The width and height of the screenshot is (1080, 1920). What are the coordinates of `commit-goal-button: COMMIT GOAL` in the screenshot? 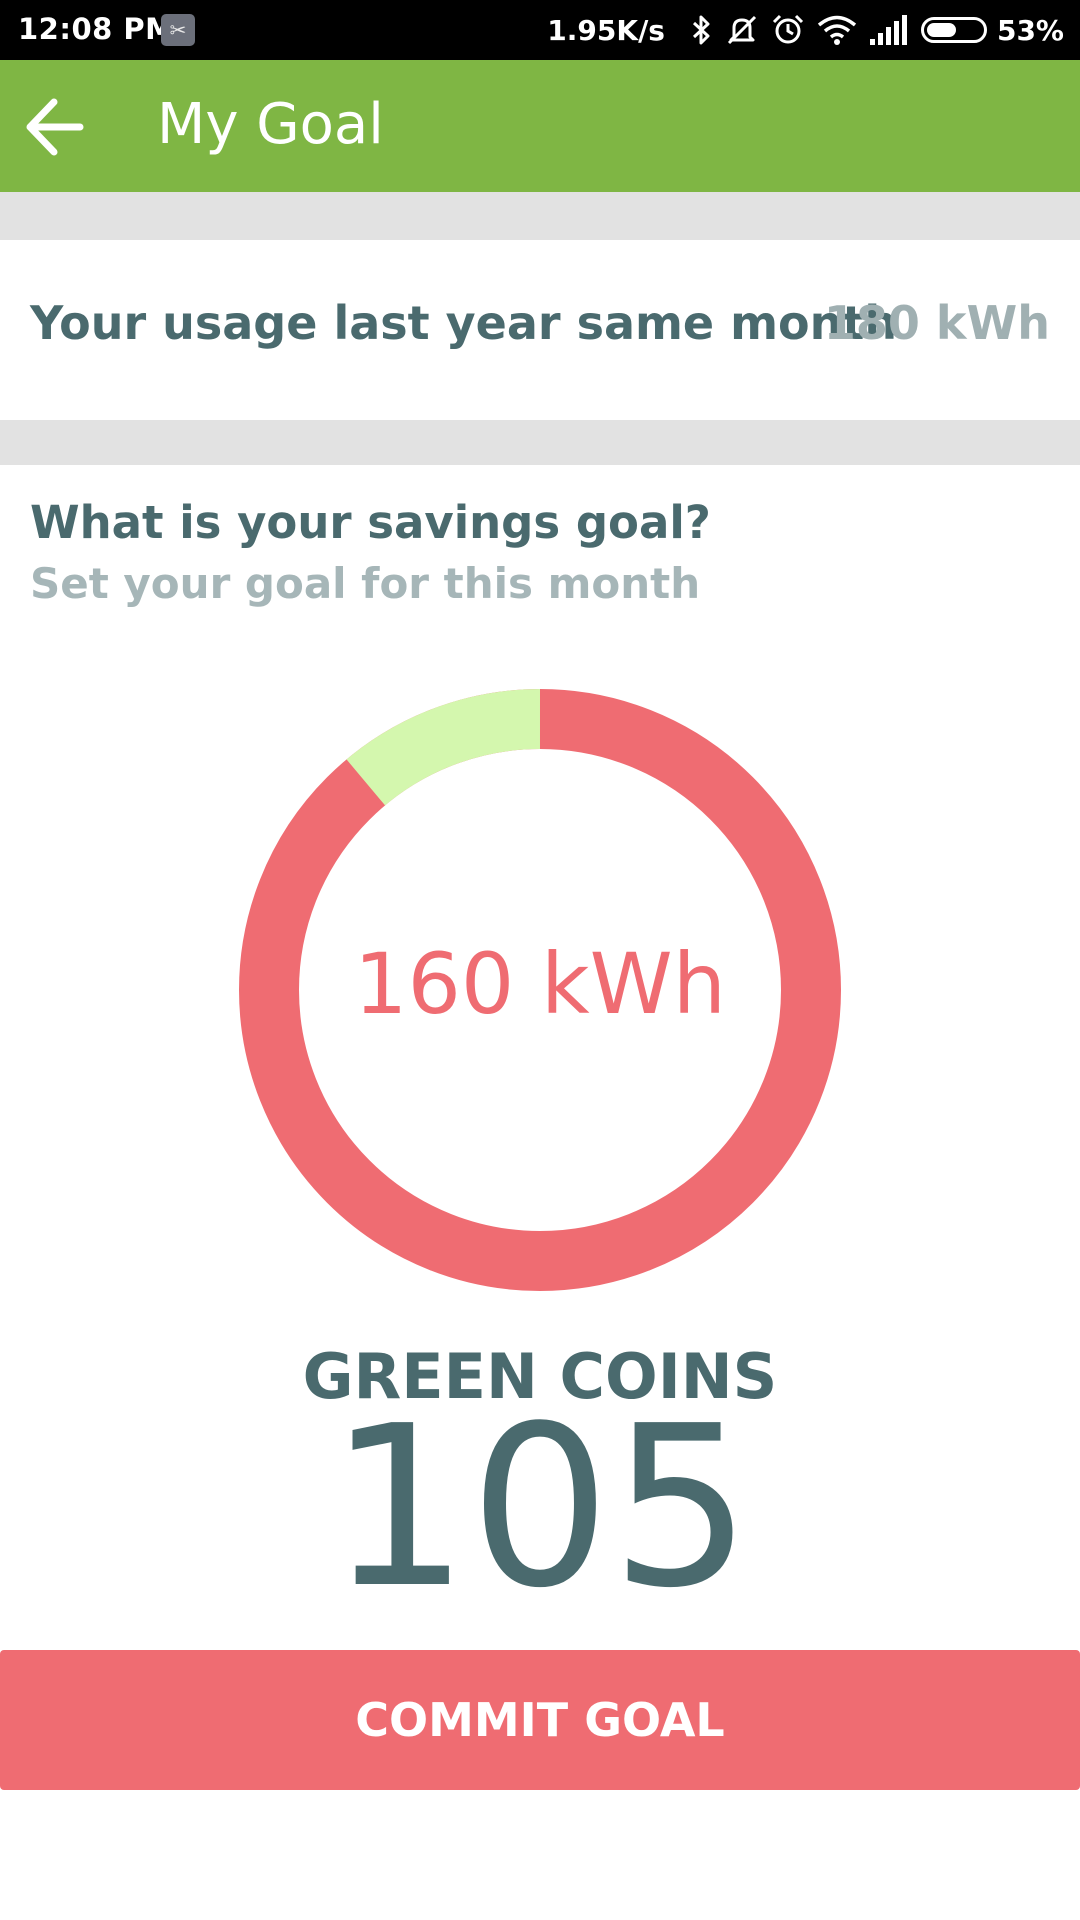 It's located at (540, 1720).